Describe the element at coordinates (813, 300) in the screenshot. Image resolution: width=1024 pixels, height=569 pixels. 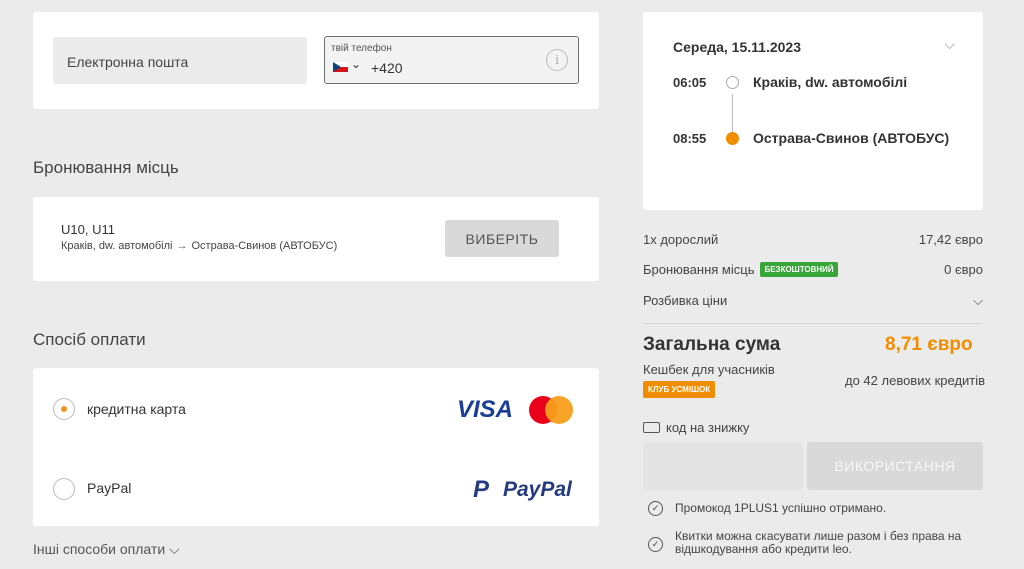
I see `price-breakdown-toggle: Розбивка ціни ⌵` at that location.